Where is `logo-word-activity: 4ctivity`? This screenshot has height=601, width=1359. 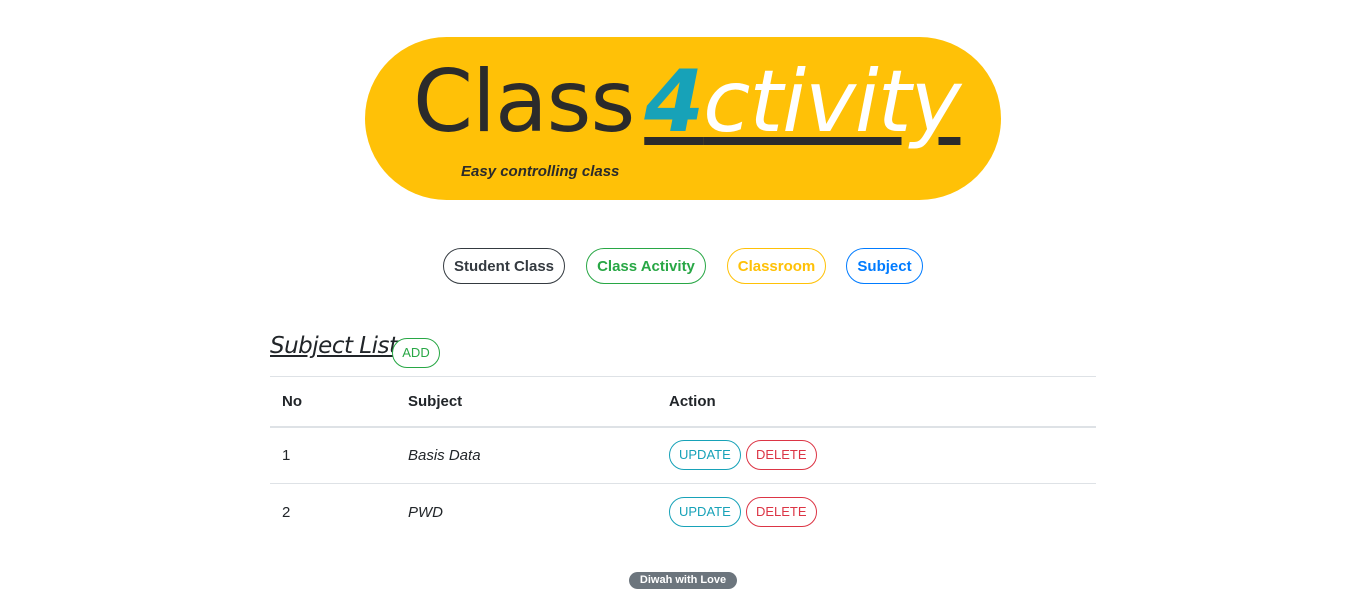
logo-word-activity: 4ctivity is located at coordinates (802, 102).